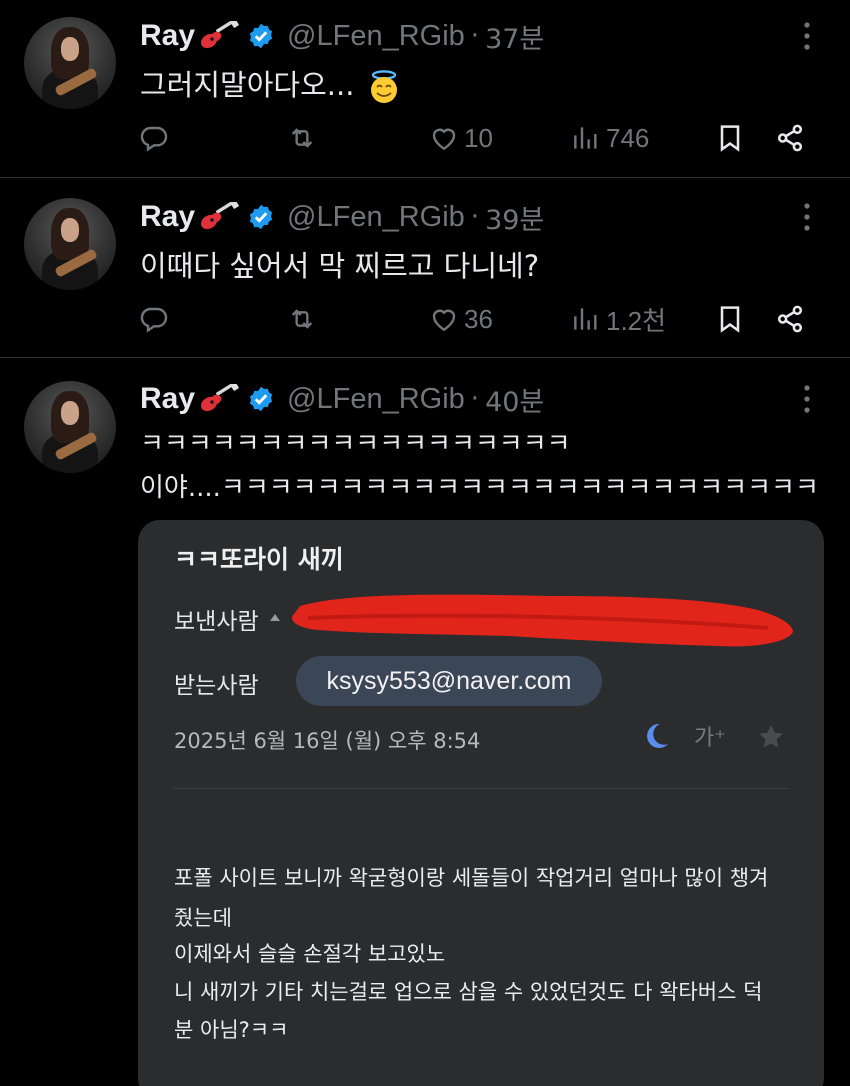 This screenshot has width=850, height=1086. I want to click on text-size-button: 가⁺, so click(710, 736).